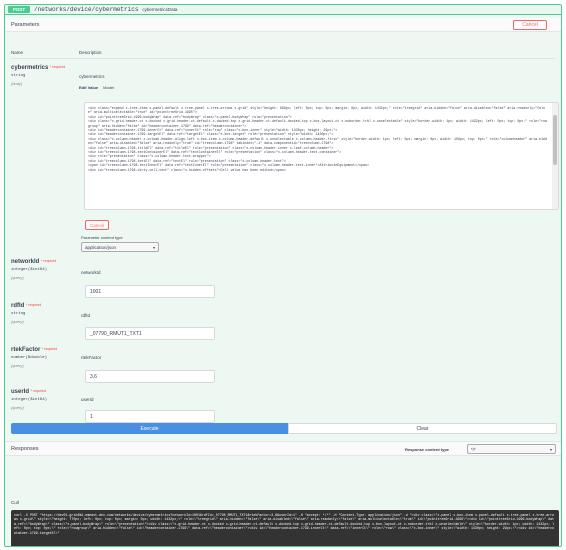  What do you see at coordinates (86, 9) in the screenshot?
I see `operation-path: /networks/device/cybermetrics` at bounding box center [86, 9].